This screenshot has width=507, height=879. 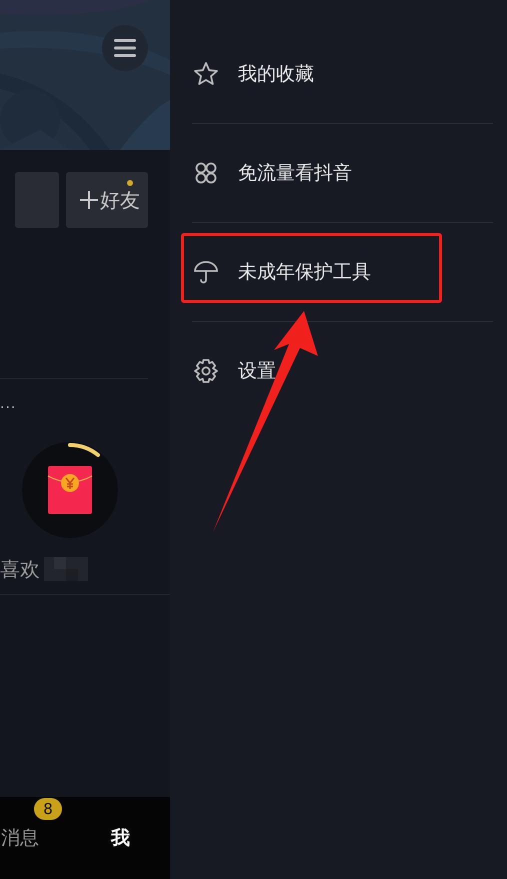 What do you see at coordinates (107, 200) in the screenshot?
I see `add-friend-button: 好友` at bounding box center [107, 200].